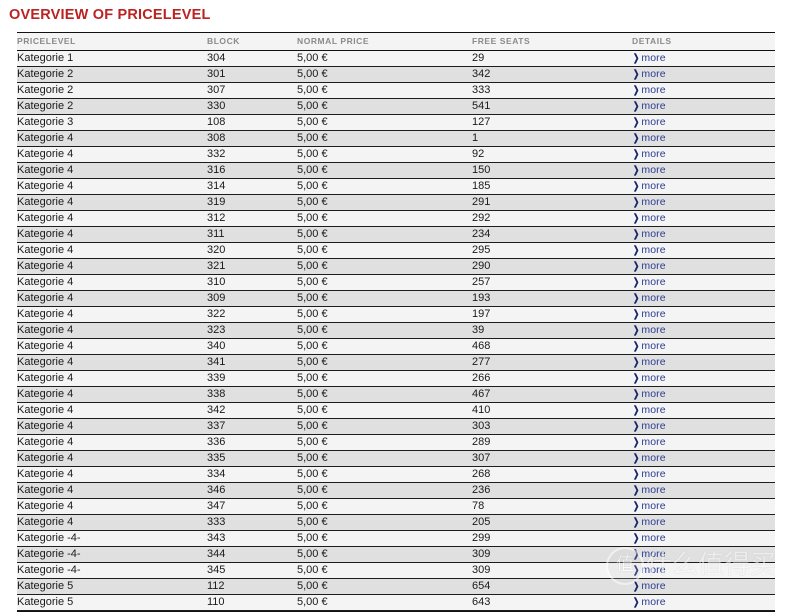 The image size is (792, 612). What do you see at coordinates (252, 234) in the screenshot?
I see `cell-block: 311` at bounding box center [252, 234].